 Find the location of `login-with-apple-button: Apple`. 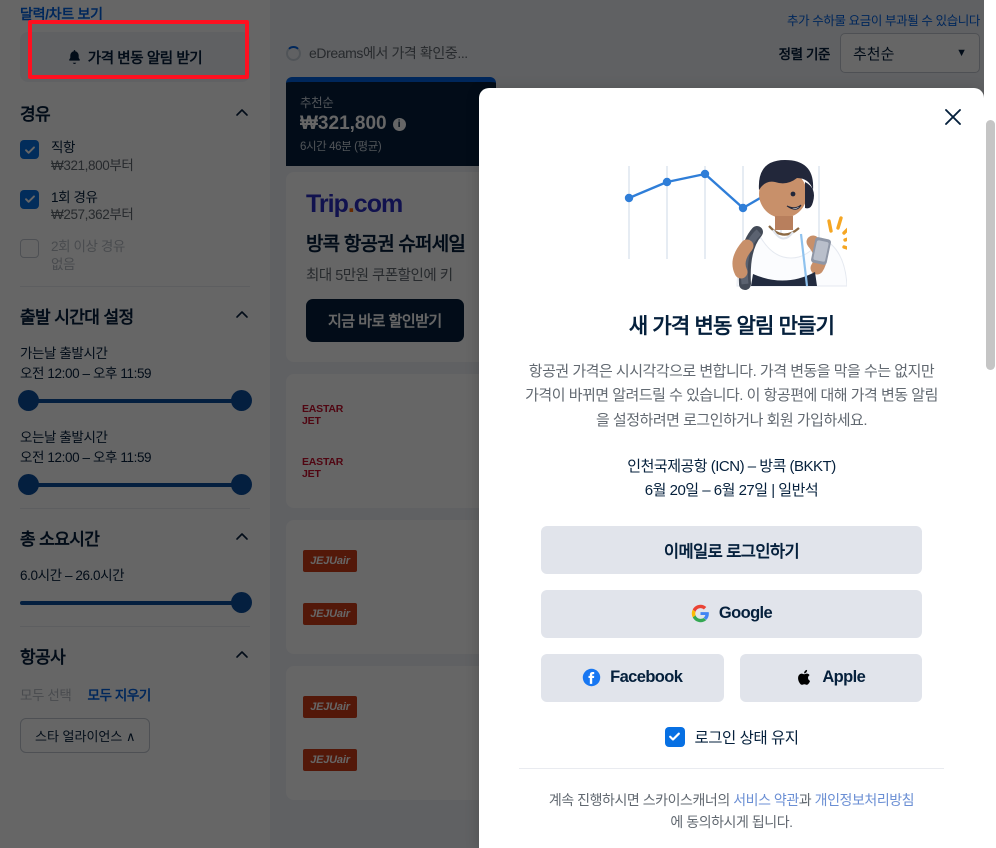

login-with-apple-button: Apple is located at coordinates (830, 677).